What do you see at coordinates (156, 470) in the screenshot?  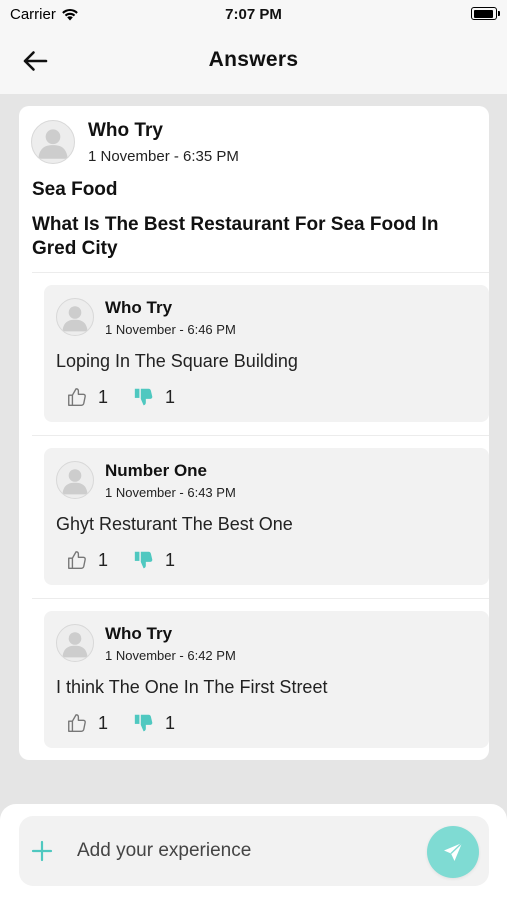 I see `answer-author: Number One` at bounding box center [156, 470].